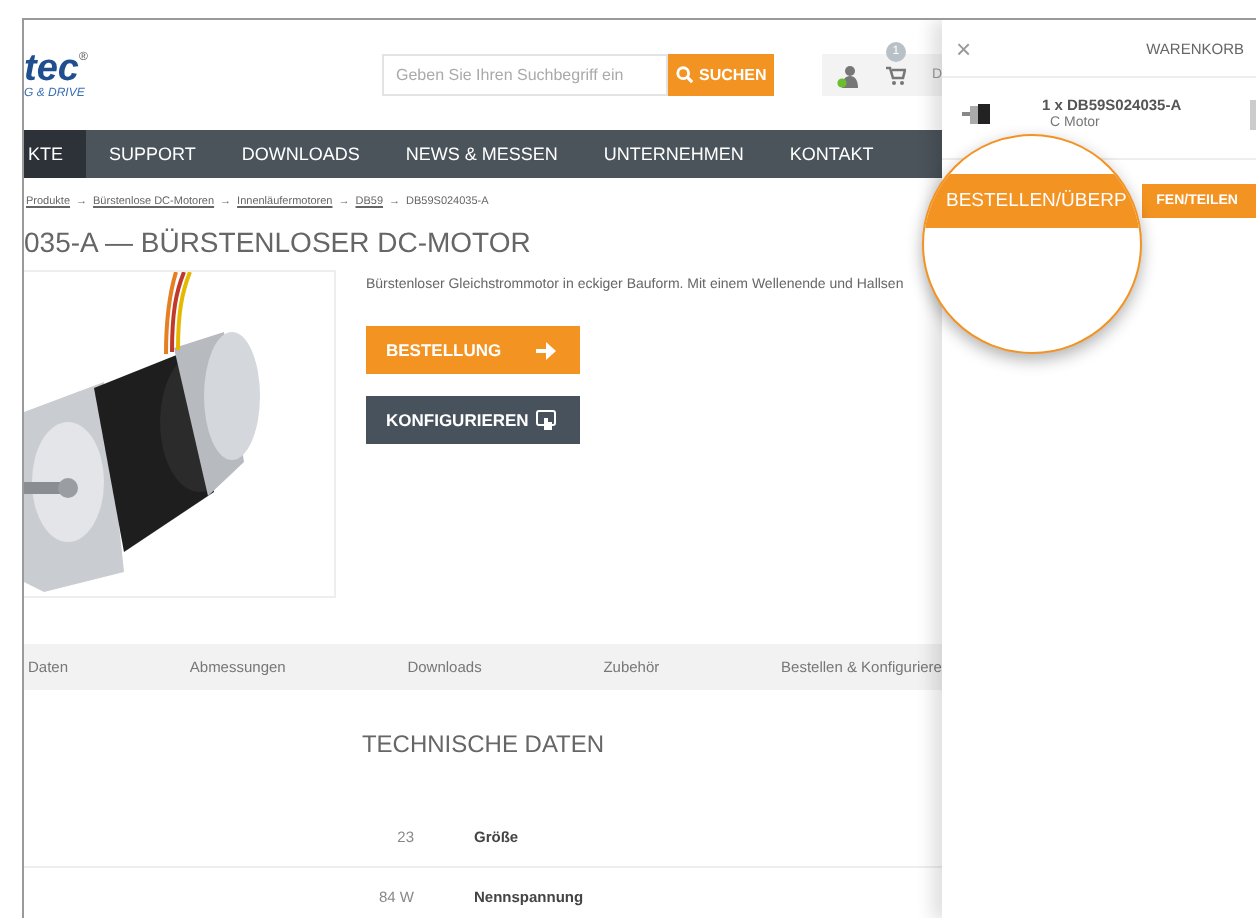 This screenshot has width=1260, height=918. Describe the element at coordinates (847, 75) in the screenshot. I see `user-icon` at that location.